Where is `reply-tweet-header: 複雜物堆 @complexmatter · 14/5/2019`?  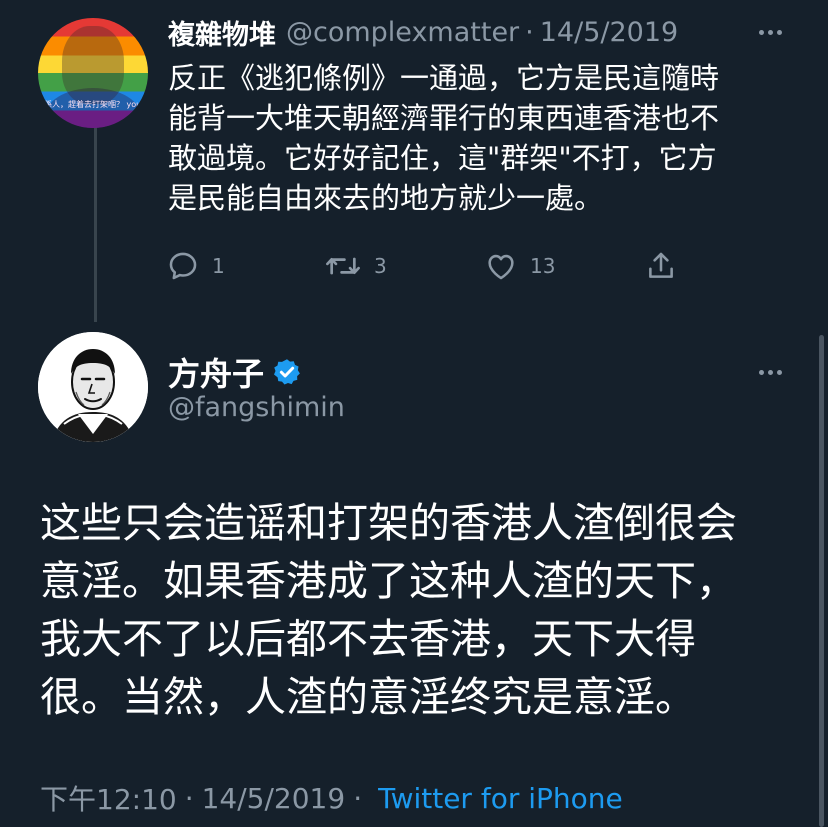 reply-tweet-header: 複雜物堆 @complexmatter · 14/5/2019 is located at coordinates (423, 32).